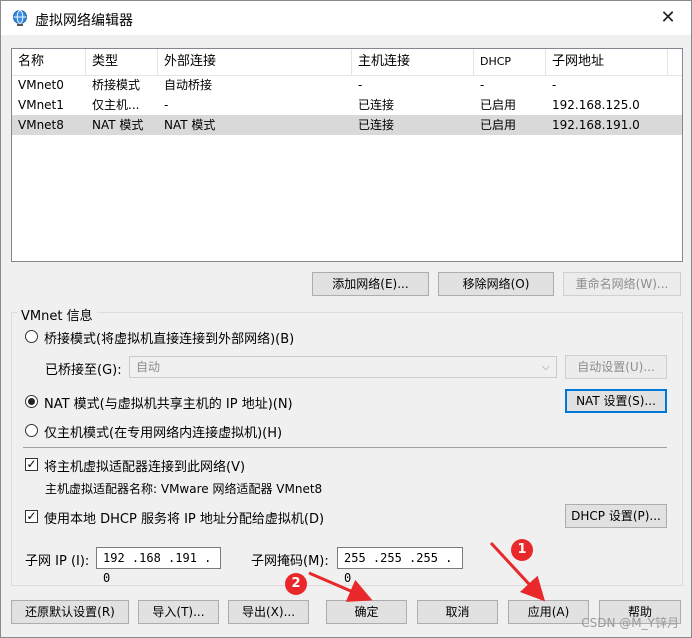 This screenshot has width=692, height=638. I want to click on watermark: CSDN @M_Y锌月, so click(630, 623).